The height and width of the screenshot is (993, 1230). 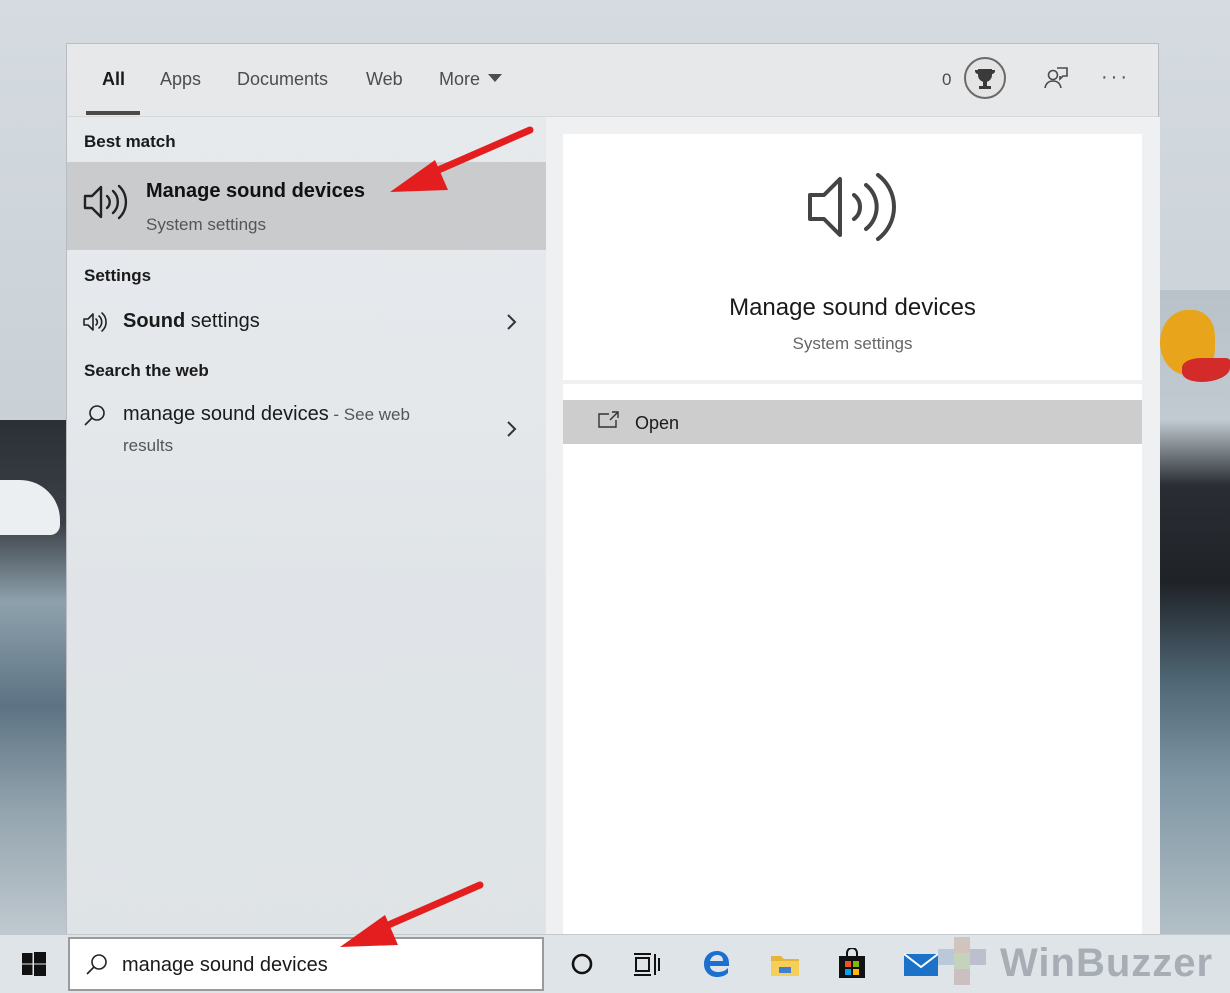 What do you see at coordinates (1115, 77) in the screenshot?
I see `more-options-icon: ···` at bounding box center [1115, 77].